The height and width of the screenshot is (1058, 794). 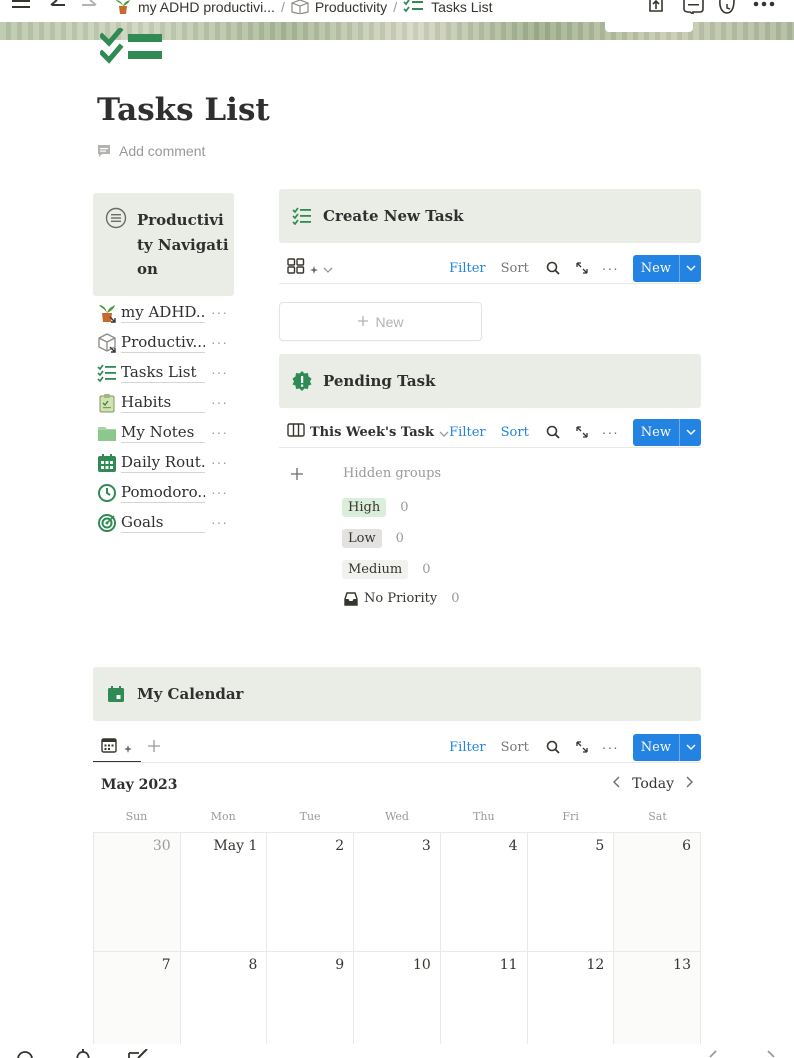 What do you see at coordinates (595, 965) in the screenshot?
I see `day-number: 12` at bounding box center [595, 965].